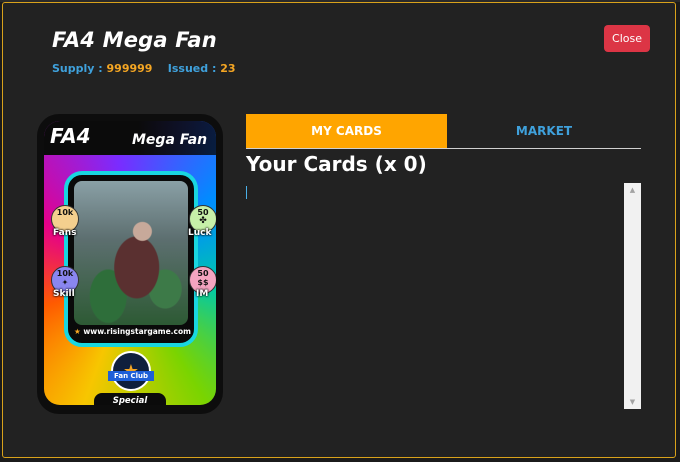 This screenshot has width=680, height=462. I want to click on scroll-up-arrow-icon: ▲, so click(632, 190).